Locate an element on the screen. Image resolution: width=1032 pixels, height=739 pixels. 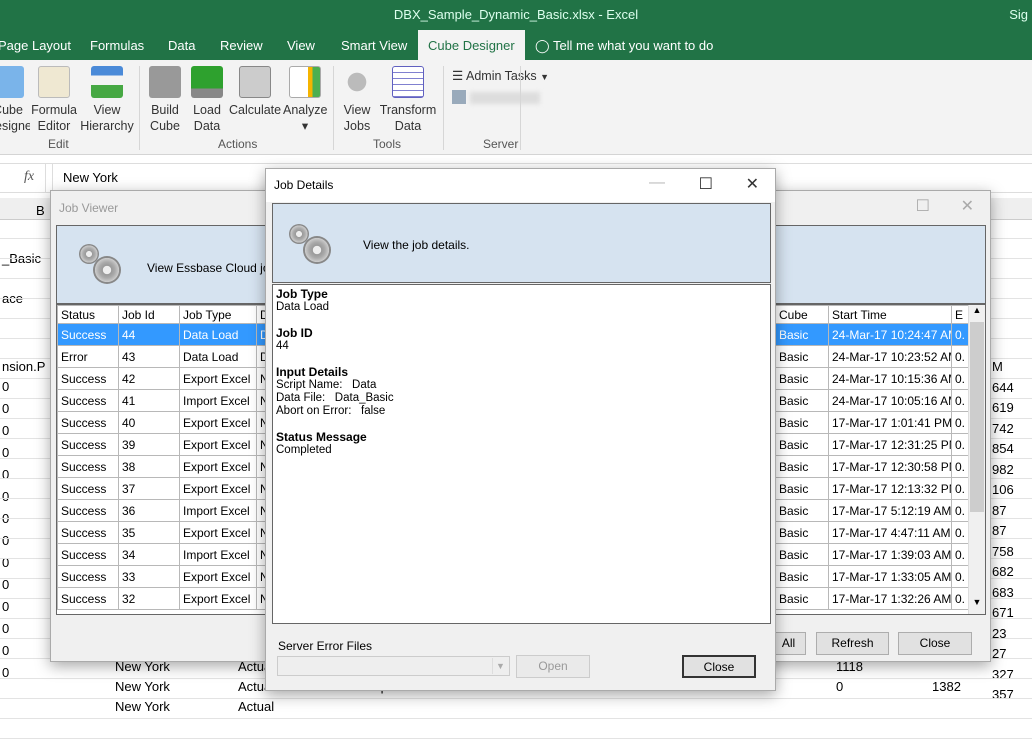
server-error-files-select: ▼ is located at coordinates (393, 666).